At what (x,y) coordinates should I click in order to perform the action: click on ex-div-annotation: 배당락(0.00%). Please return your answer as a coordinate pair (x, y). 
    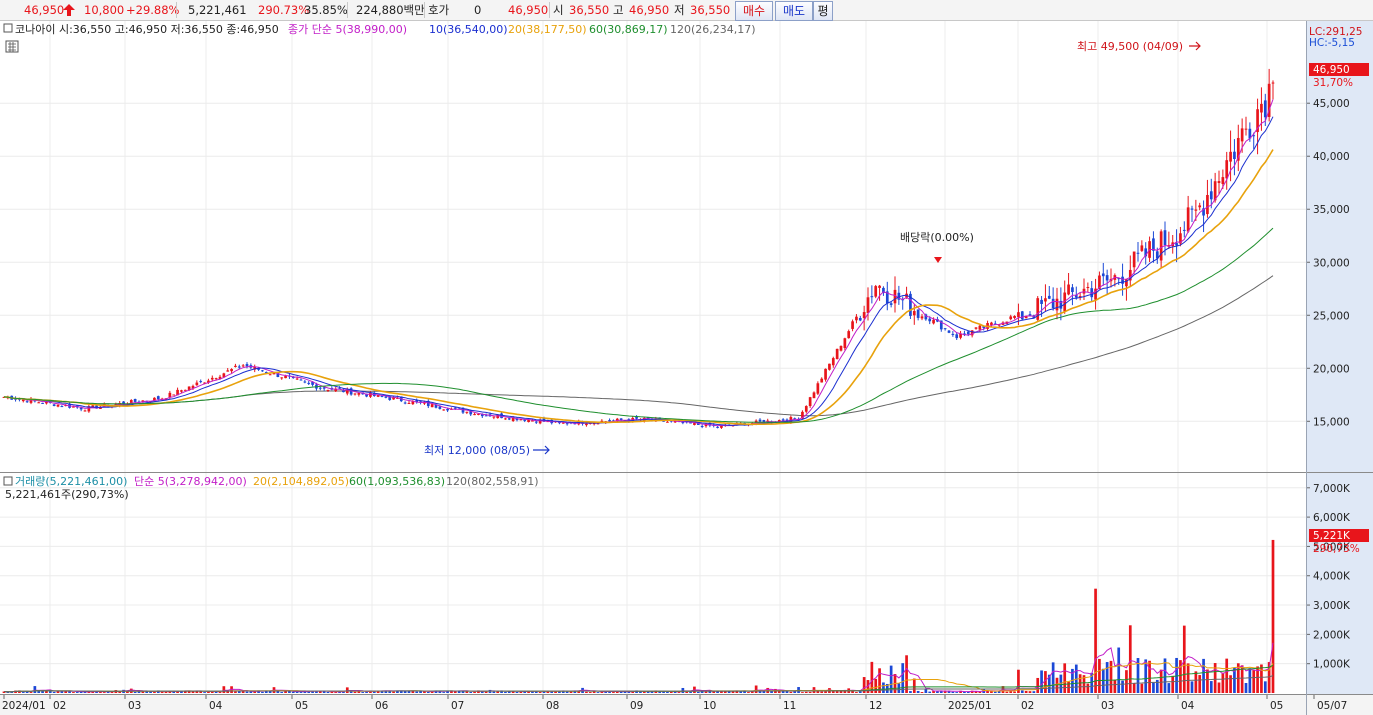
    Looking at the image, I should click on (937, 237).